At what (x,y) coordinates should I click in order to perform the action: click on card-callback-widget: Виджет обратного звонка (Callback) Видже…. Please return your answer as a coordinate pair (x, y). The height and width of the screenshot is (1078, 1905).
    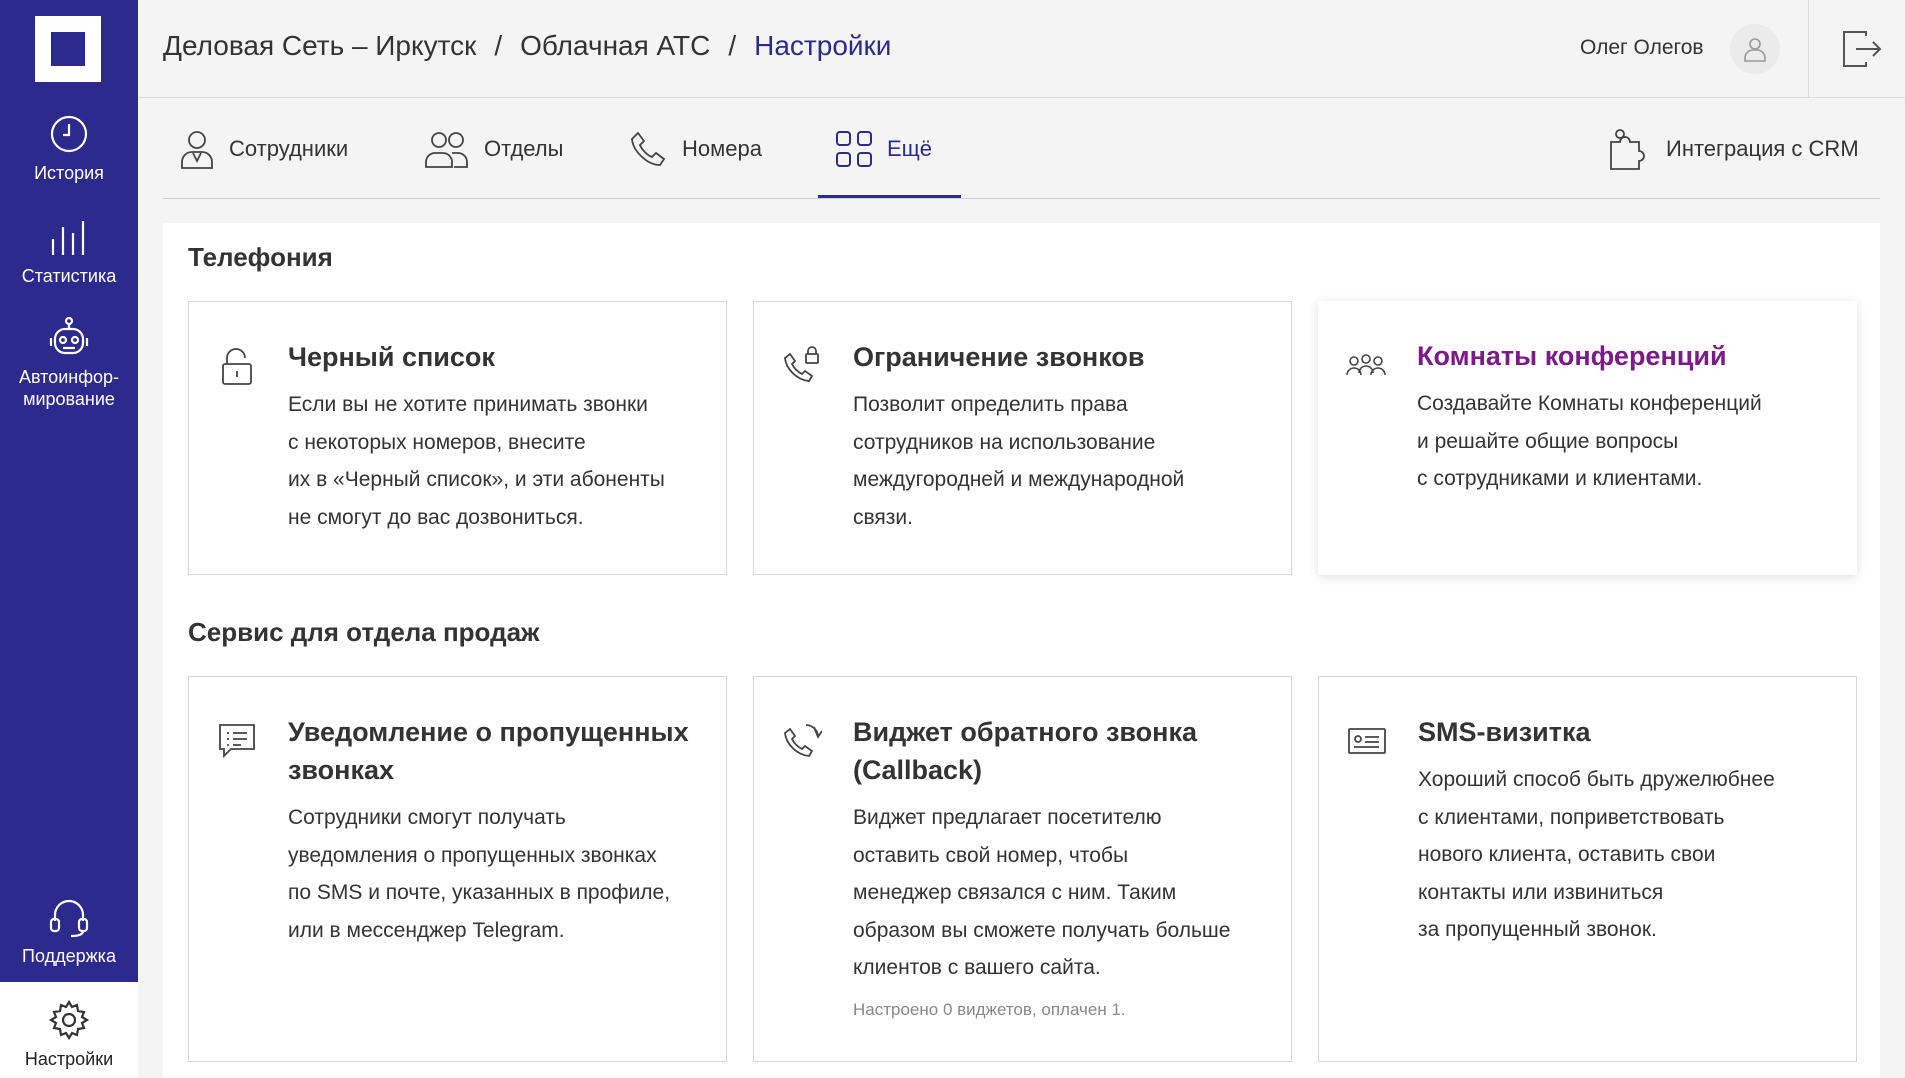
    Looking at the image, I should click on (1022, 869).